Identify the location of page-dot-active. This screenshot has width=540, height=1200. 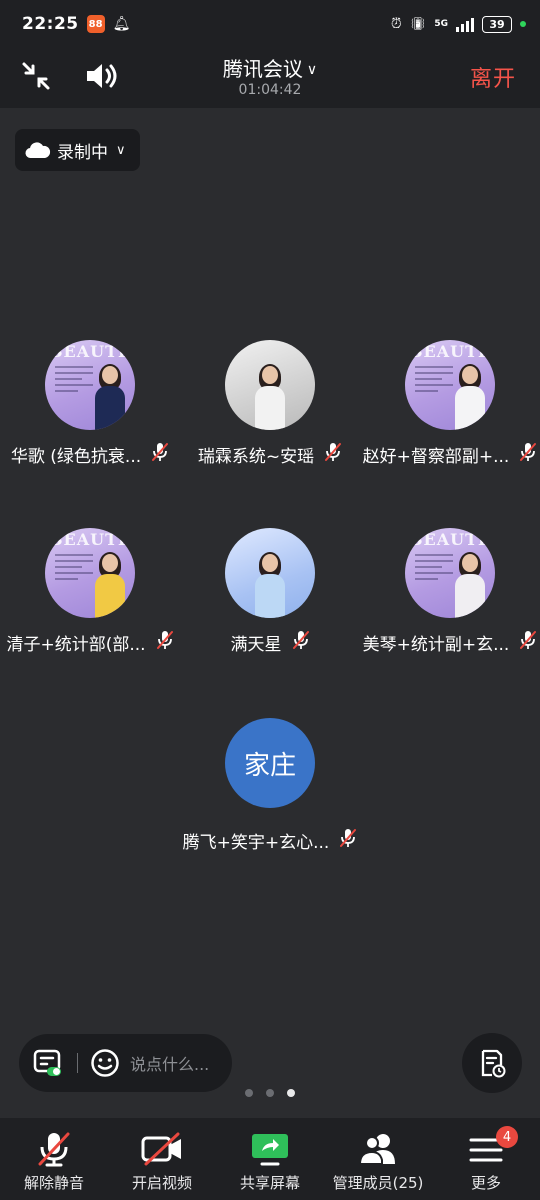
(291, 1093).